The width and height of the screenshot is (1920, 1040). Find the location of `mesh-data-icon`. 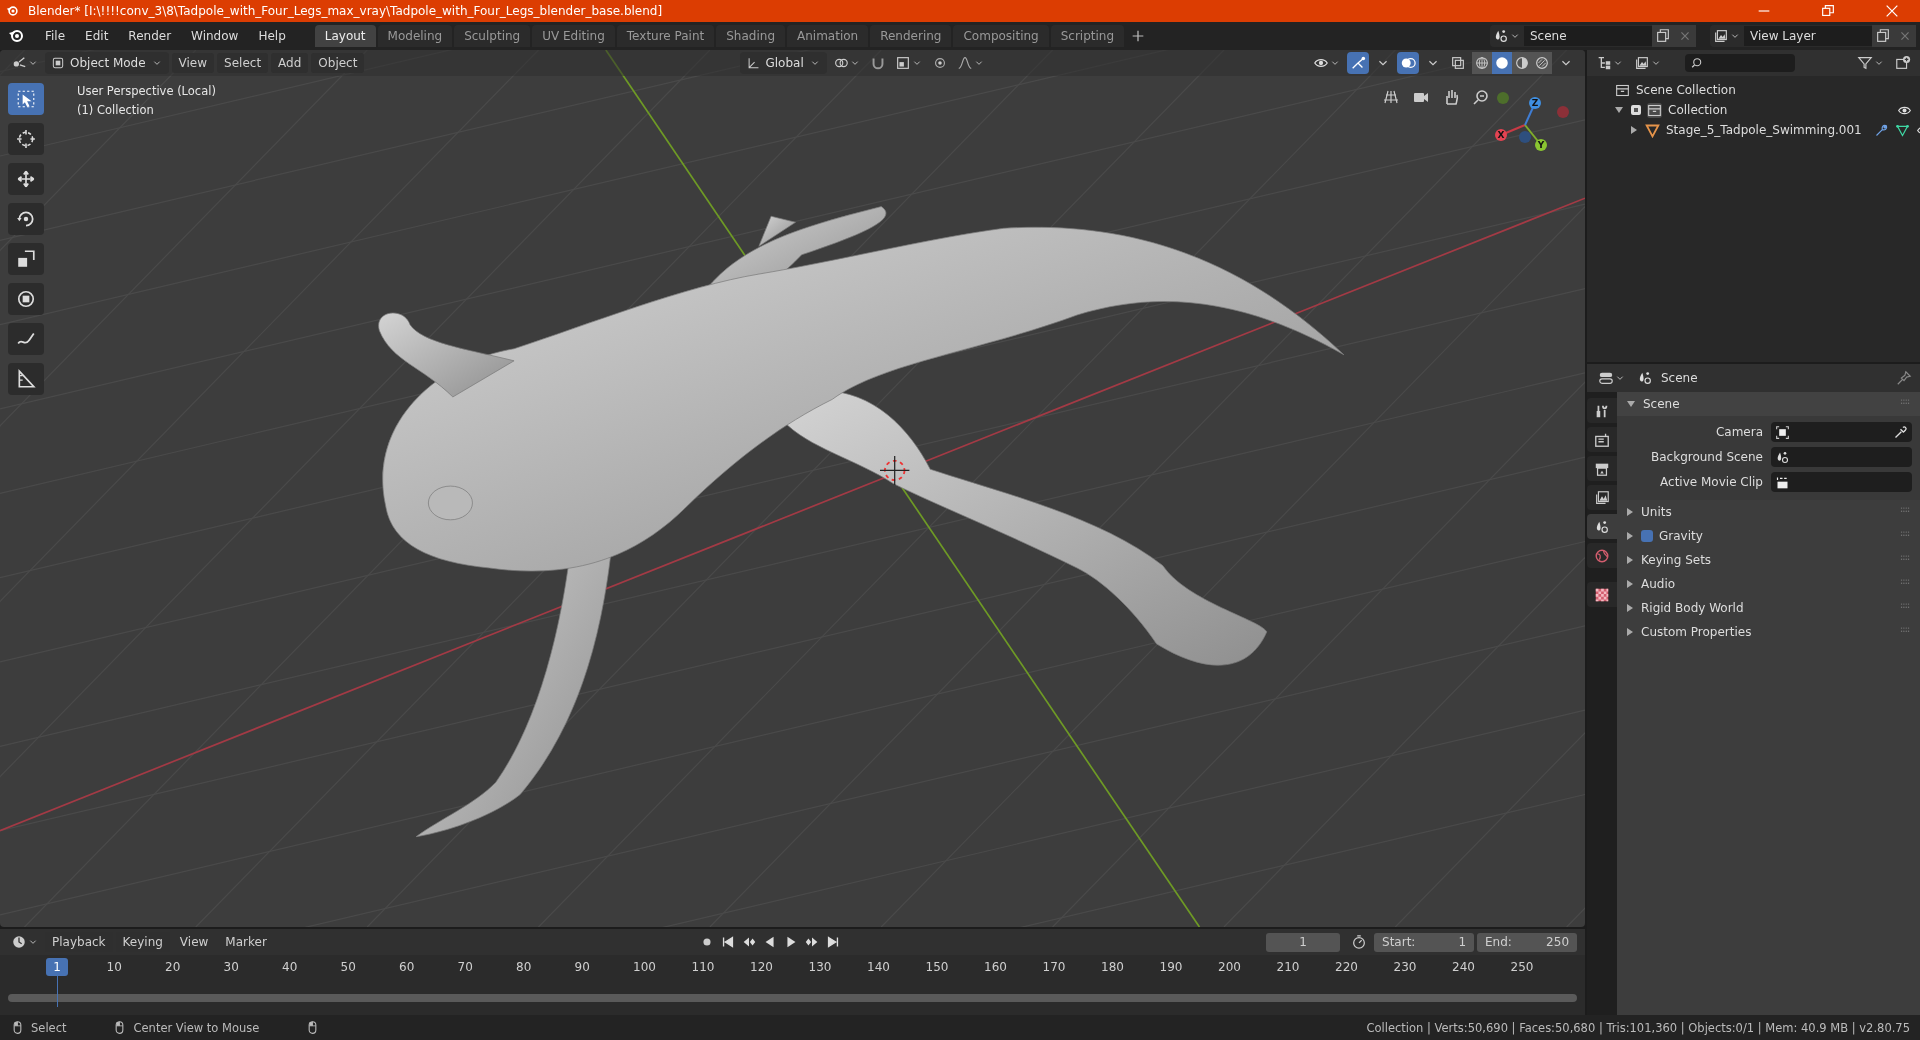

mesh-data-icon is located at coordinates (1902, 130).